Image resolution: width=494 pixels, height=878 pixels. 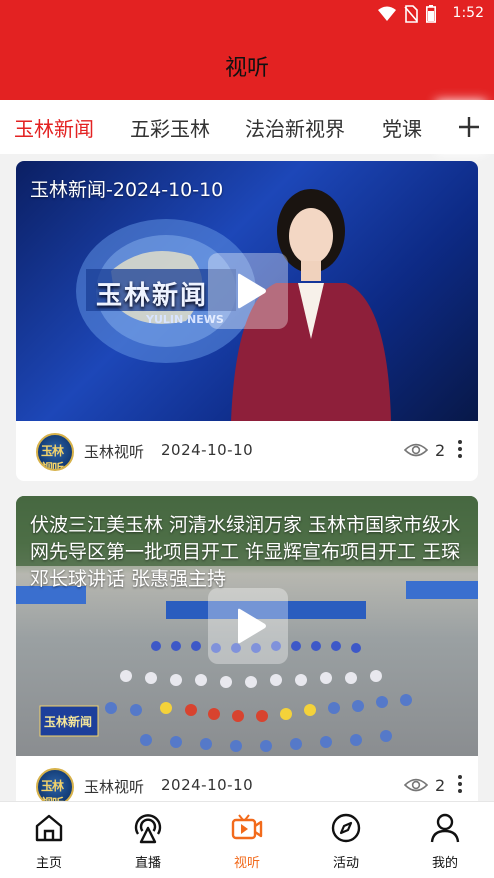 I want to click on nav-video: 视听, so click(x=247, y=840).